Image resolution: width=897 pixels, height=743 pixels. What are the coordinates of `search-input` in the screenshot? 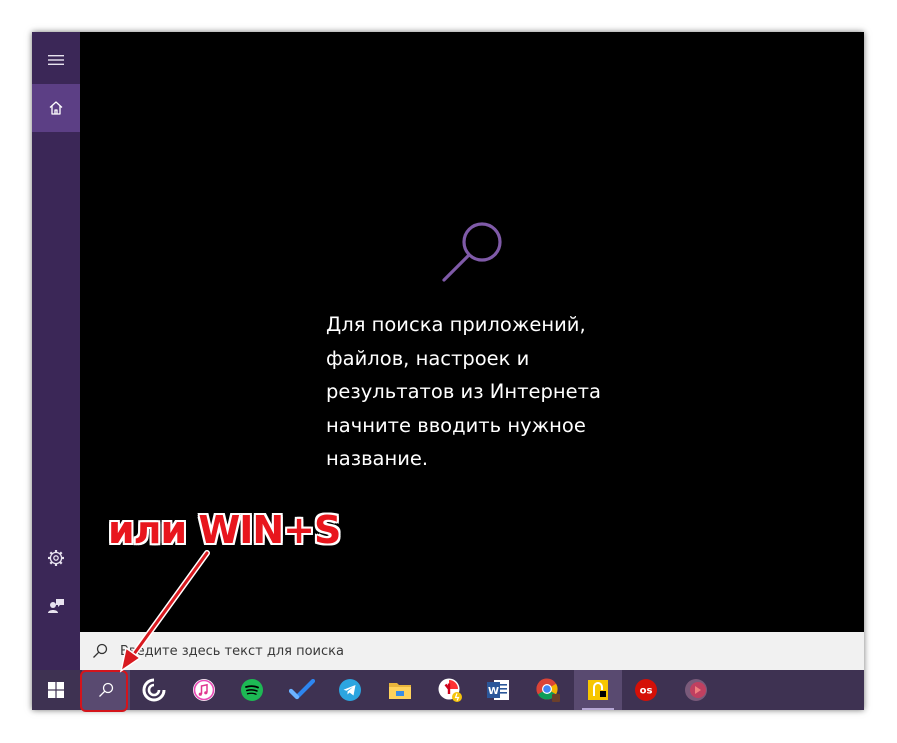 It's located at (480, 651).